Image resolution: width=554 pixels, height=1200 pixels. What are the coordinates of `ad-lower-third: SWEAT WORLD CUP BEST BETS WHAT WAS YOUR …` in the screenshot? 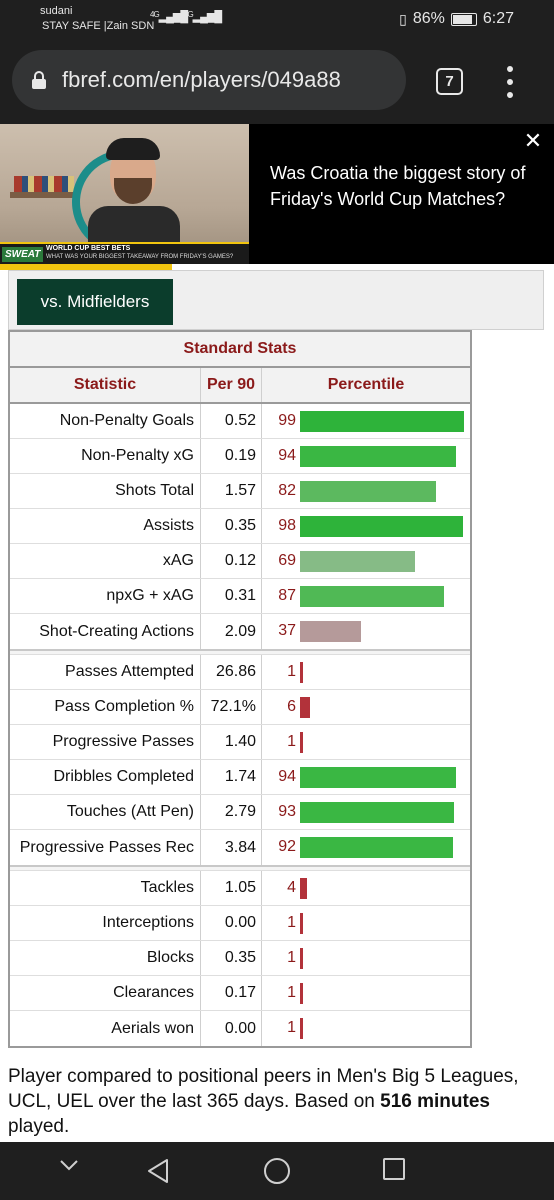 It's located at (124, 253).